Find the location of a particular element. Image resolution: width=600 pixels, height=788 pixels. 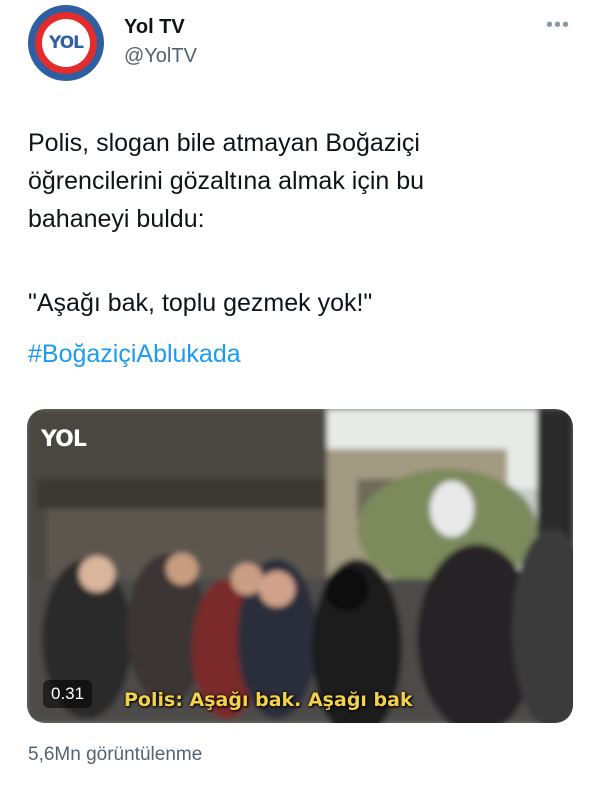

video-duration: 0.31 is located at coordinates (68, 694).